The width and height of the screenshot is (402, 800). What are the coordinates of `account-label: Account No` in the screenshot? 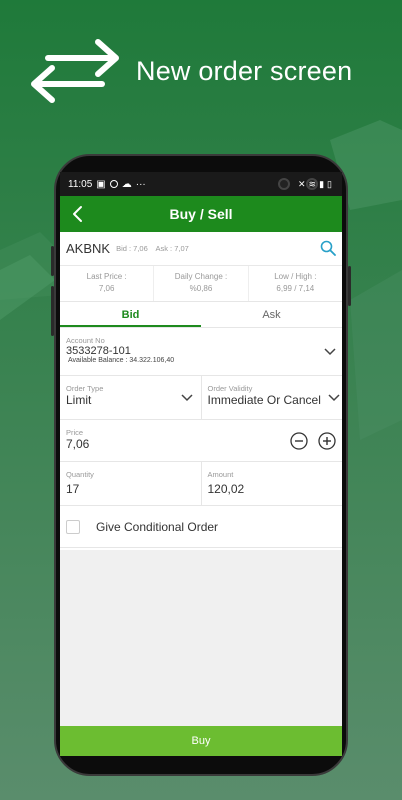 It's located at (85, 340).